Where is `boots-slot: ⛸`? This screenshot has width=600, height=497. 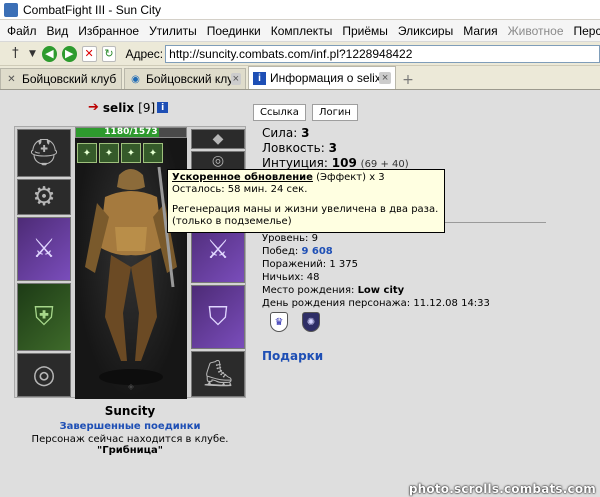
boots-slot: ⛸ is located at coordinates (218, 374).